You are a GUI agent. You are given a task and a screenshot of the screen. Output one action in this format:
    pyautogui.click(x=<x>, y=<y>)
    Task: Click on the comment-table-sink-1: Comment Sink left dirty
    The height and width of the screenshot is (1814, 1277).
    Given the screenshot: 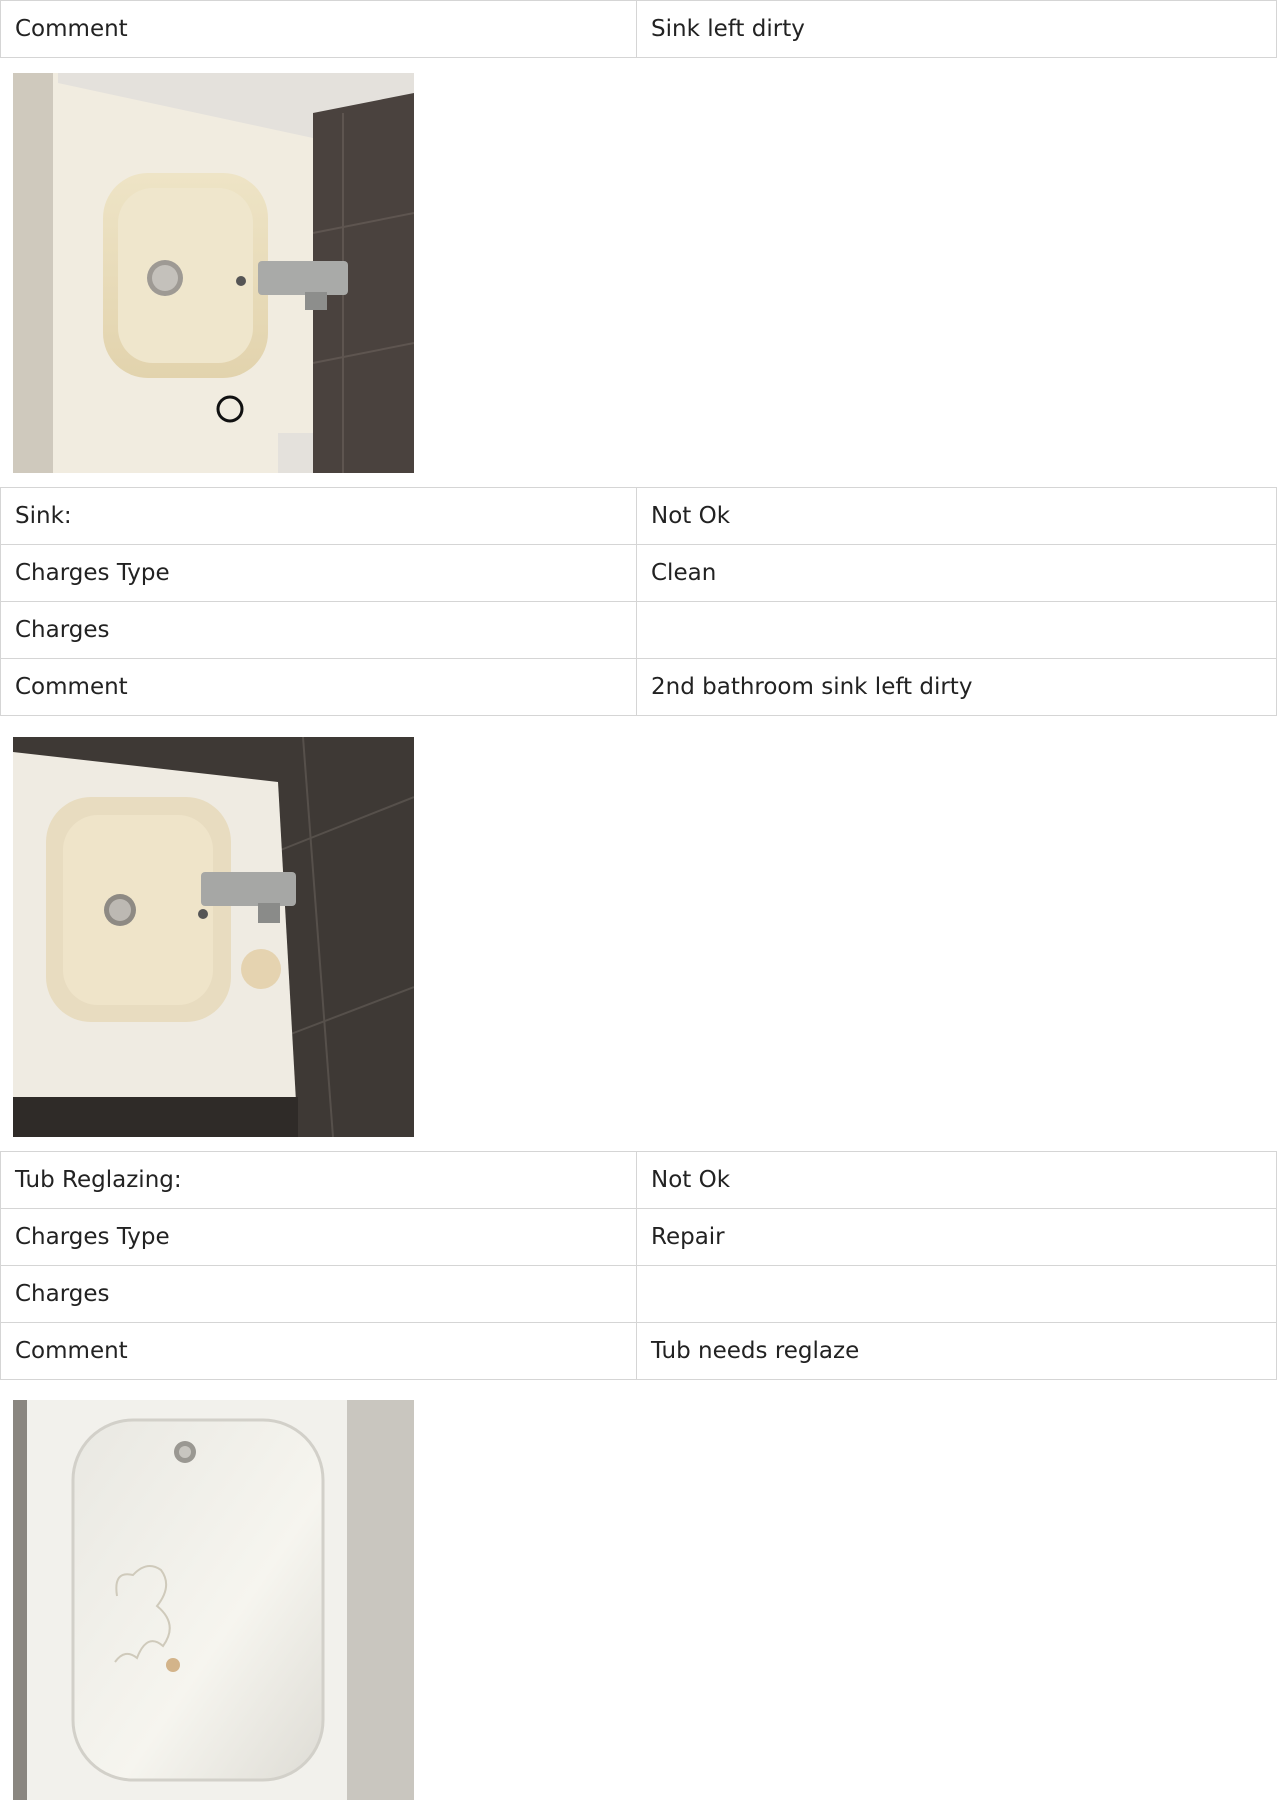 What is the action you would take?
    pyautogui.click(x=638, y=29)
    